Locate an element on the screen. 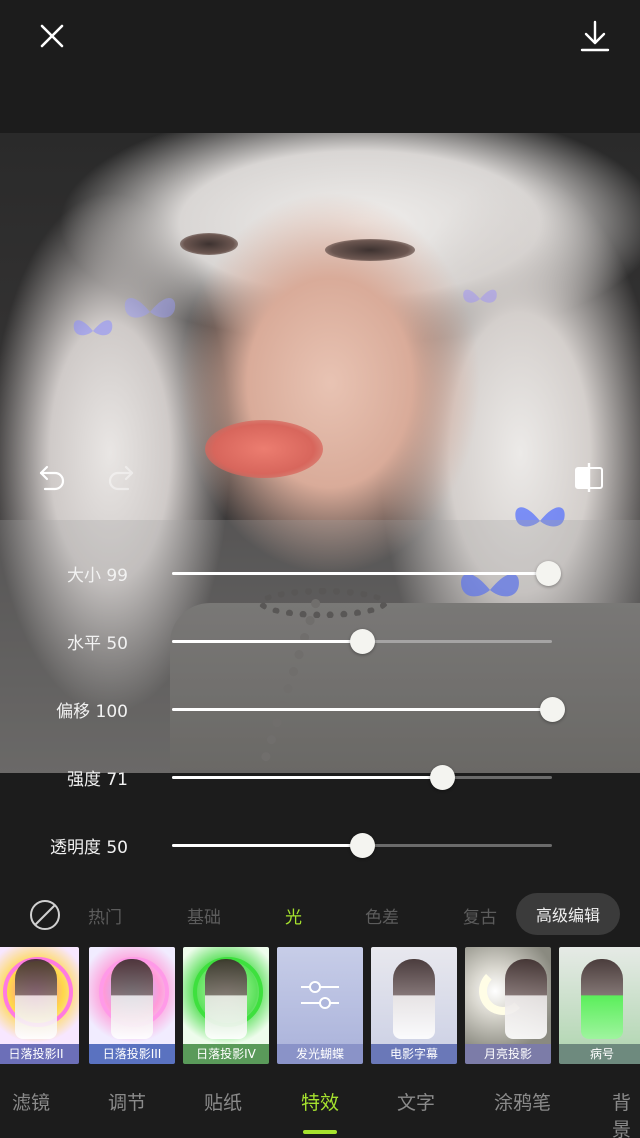 This screenshot has height=1138, width=640. effect-thumbnail: 电影字幕 is located at coordinates (414, 1005).